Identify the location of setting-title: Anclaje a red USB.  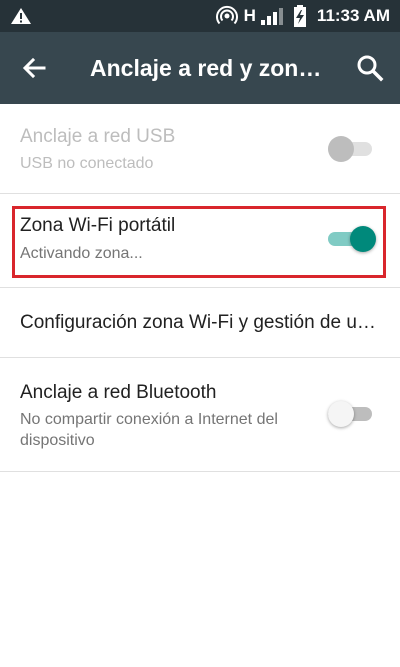
(98, 136).